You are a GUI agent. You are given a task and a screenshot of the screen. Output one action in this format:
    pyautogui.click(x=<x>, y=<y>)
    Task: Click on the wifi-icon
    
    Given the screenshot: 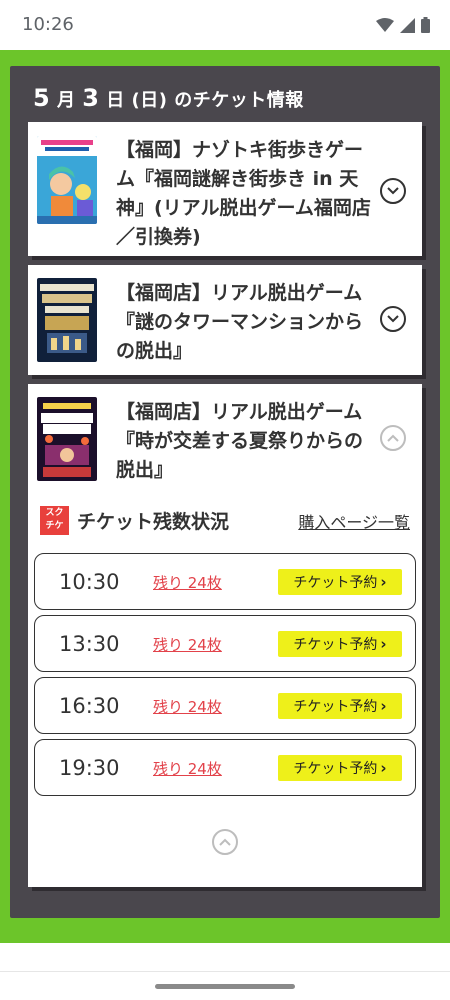 What is the action you would take?
    pyautogui.click(x=385, y=25)
    